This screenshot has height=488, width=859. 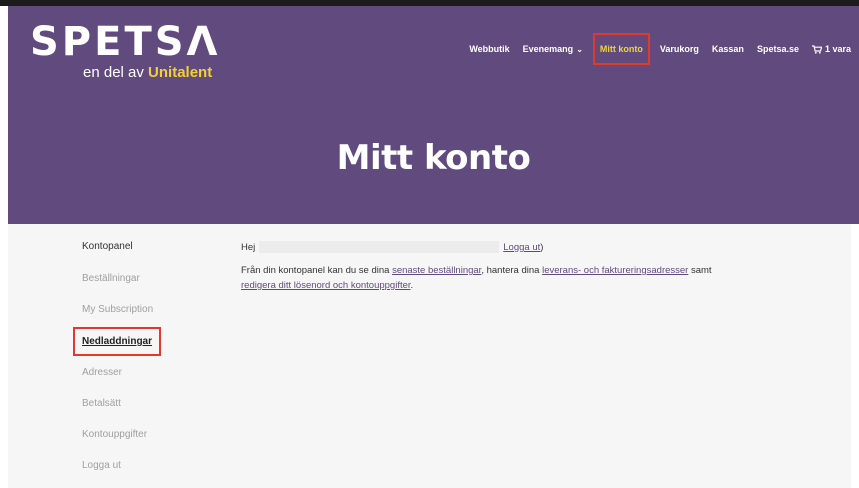 I want to click on logo-tagline: en del av Unitalent, so click(x=147, y=72).